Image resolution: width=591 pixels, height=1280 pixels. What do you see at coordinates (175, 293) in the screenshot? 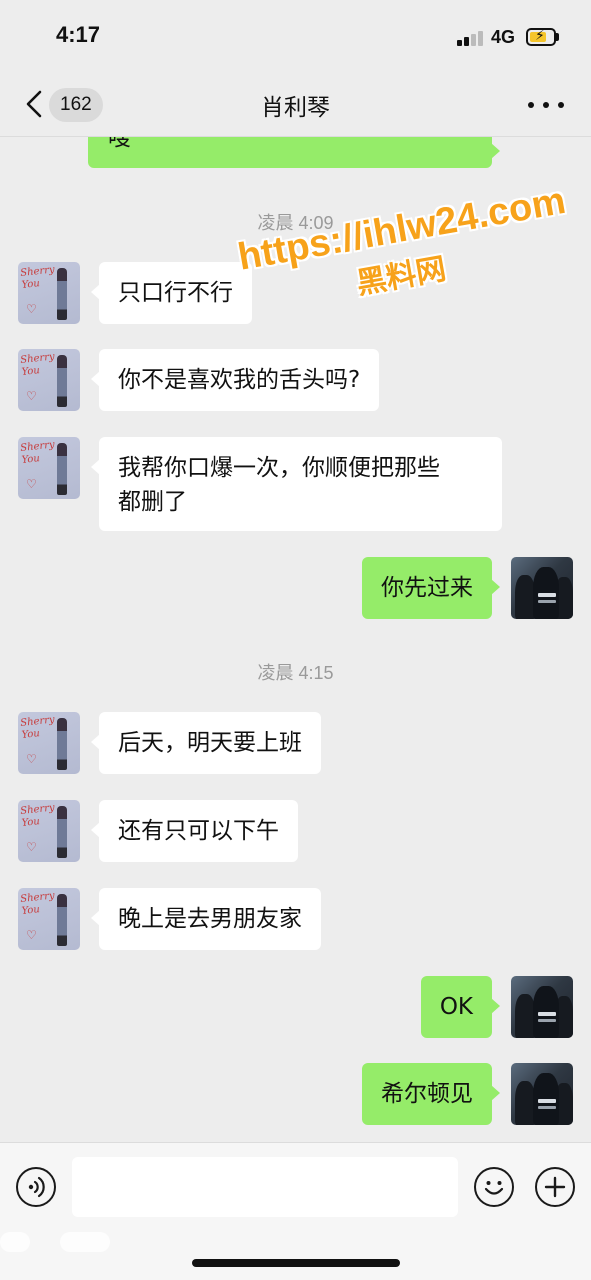
I see `message-text: 只口行不行` at bounding box center [175, 293].